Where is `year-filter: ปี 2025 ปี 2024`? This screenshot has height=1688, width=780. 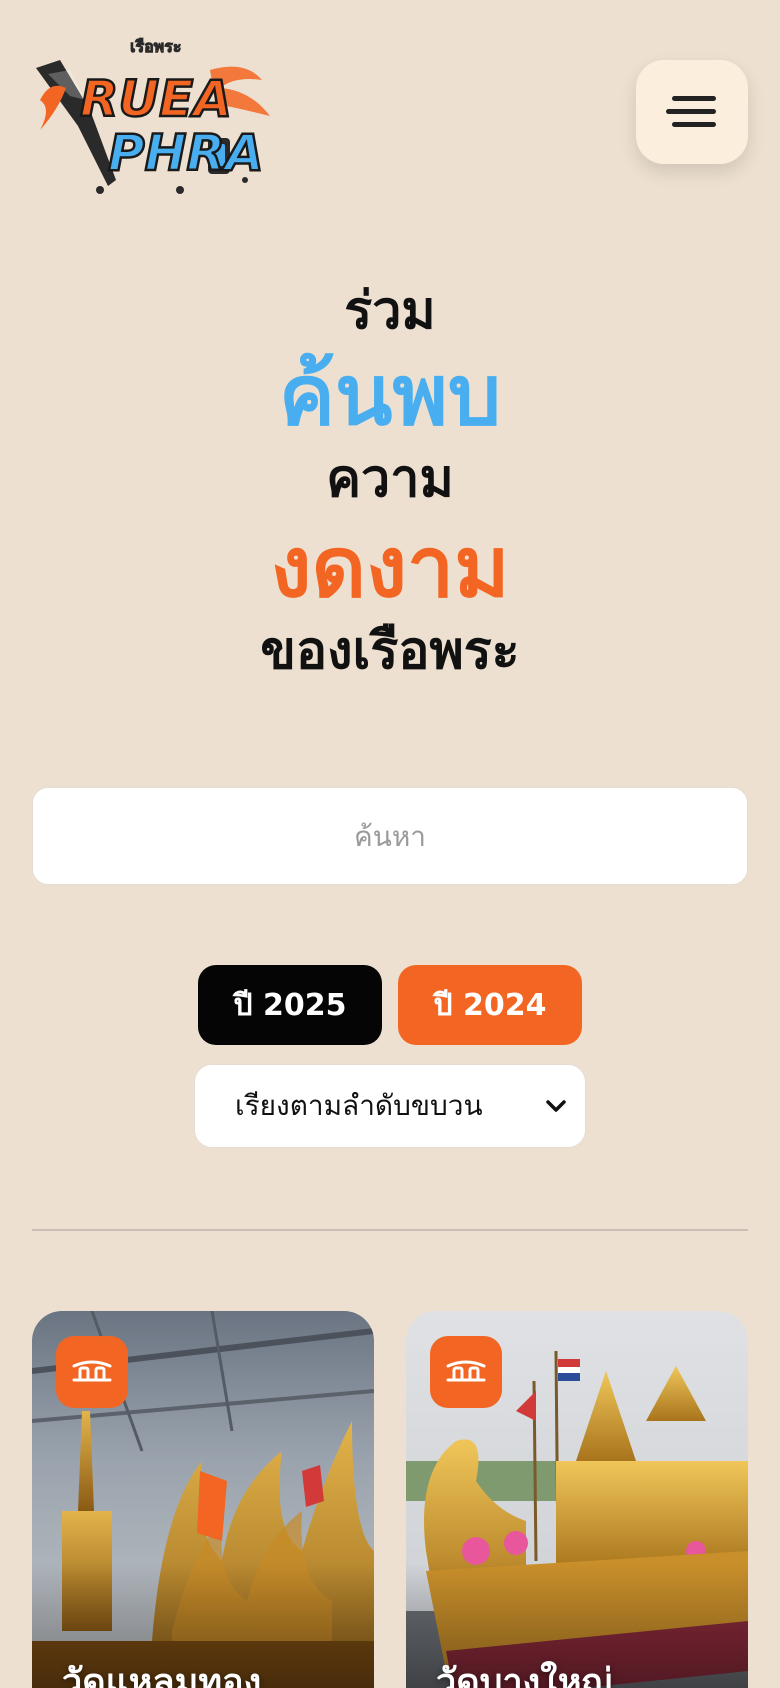 year-filter: ปี 2025 ปี 2024 is located at coordinates (390, 1005).